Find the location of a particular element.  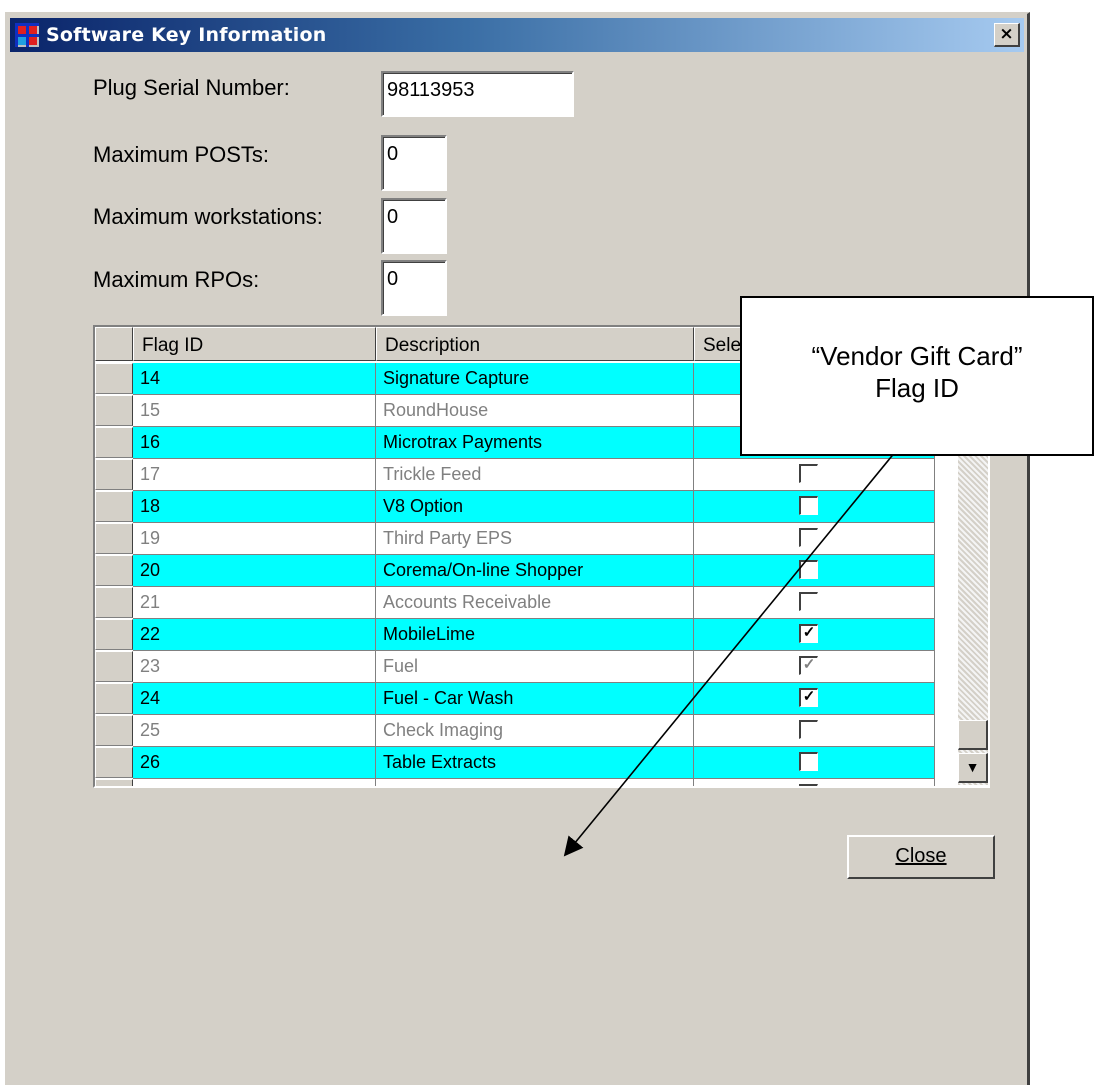

callout-arrow is located at coordinates (734, 648).